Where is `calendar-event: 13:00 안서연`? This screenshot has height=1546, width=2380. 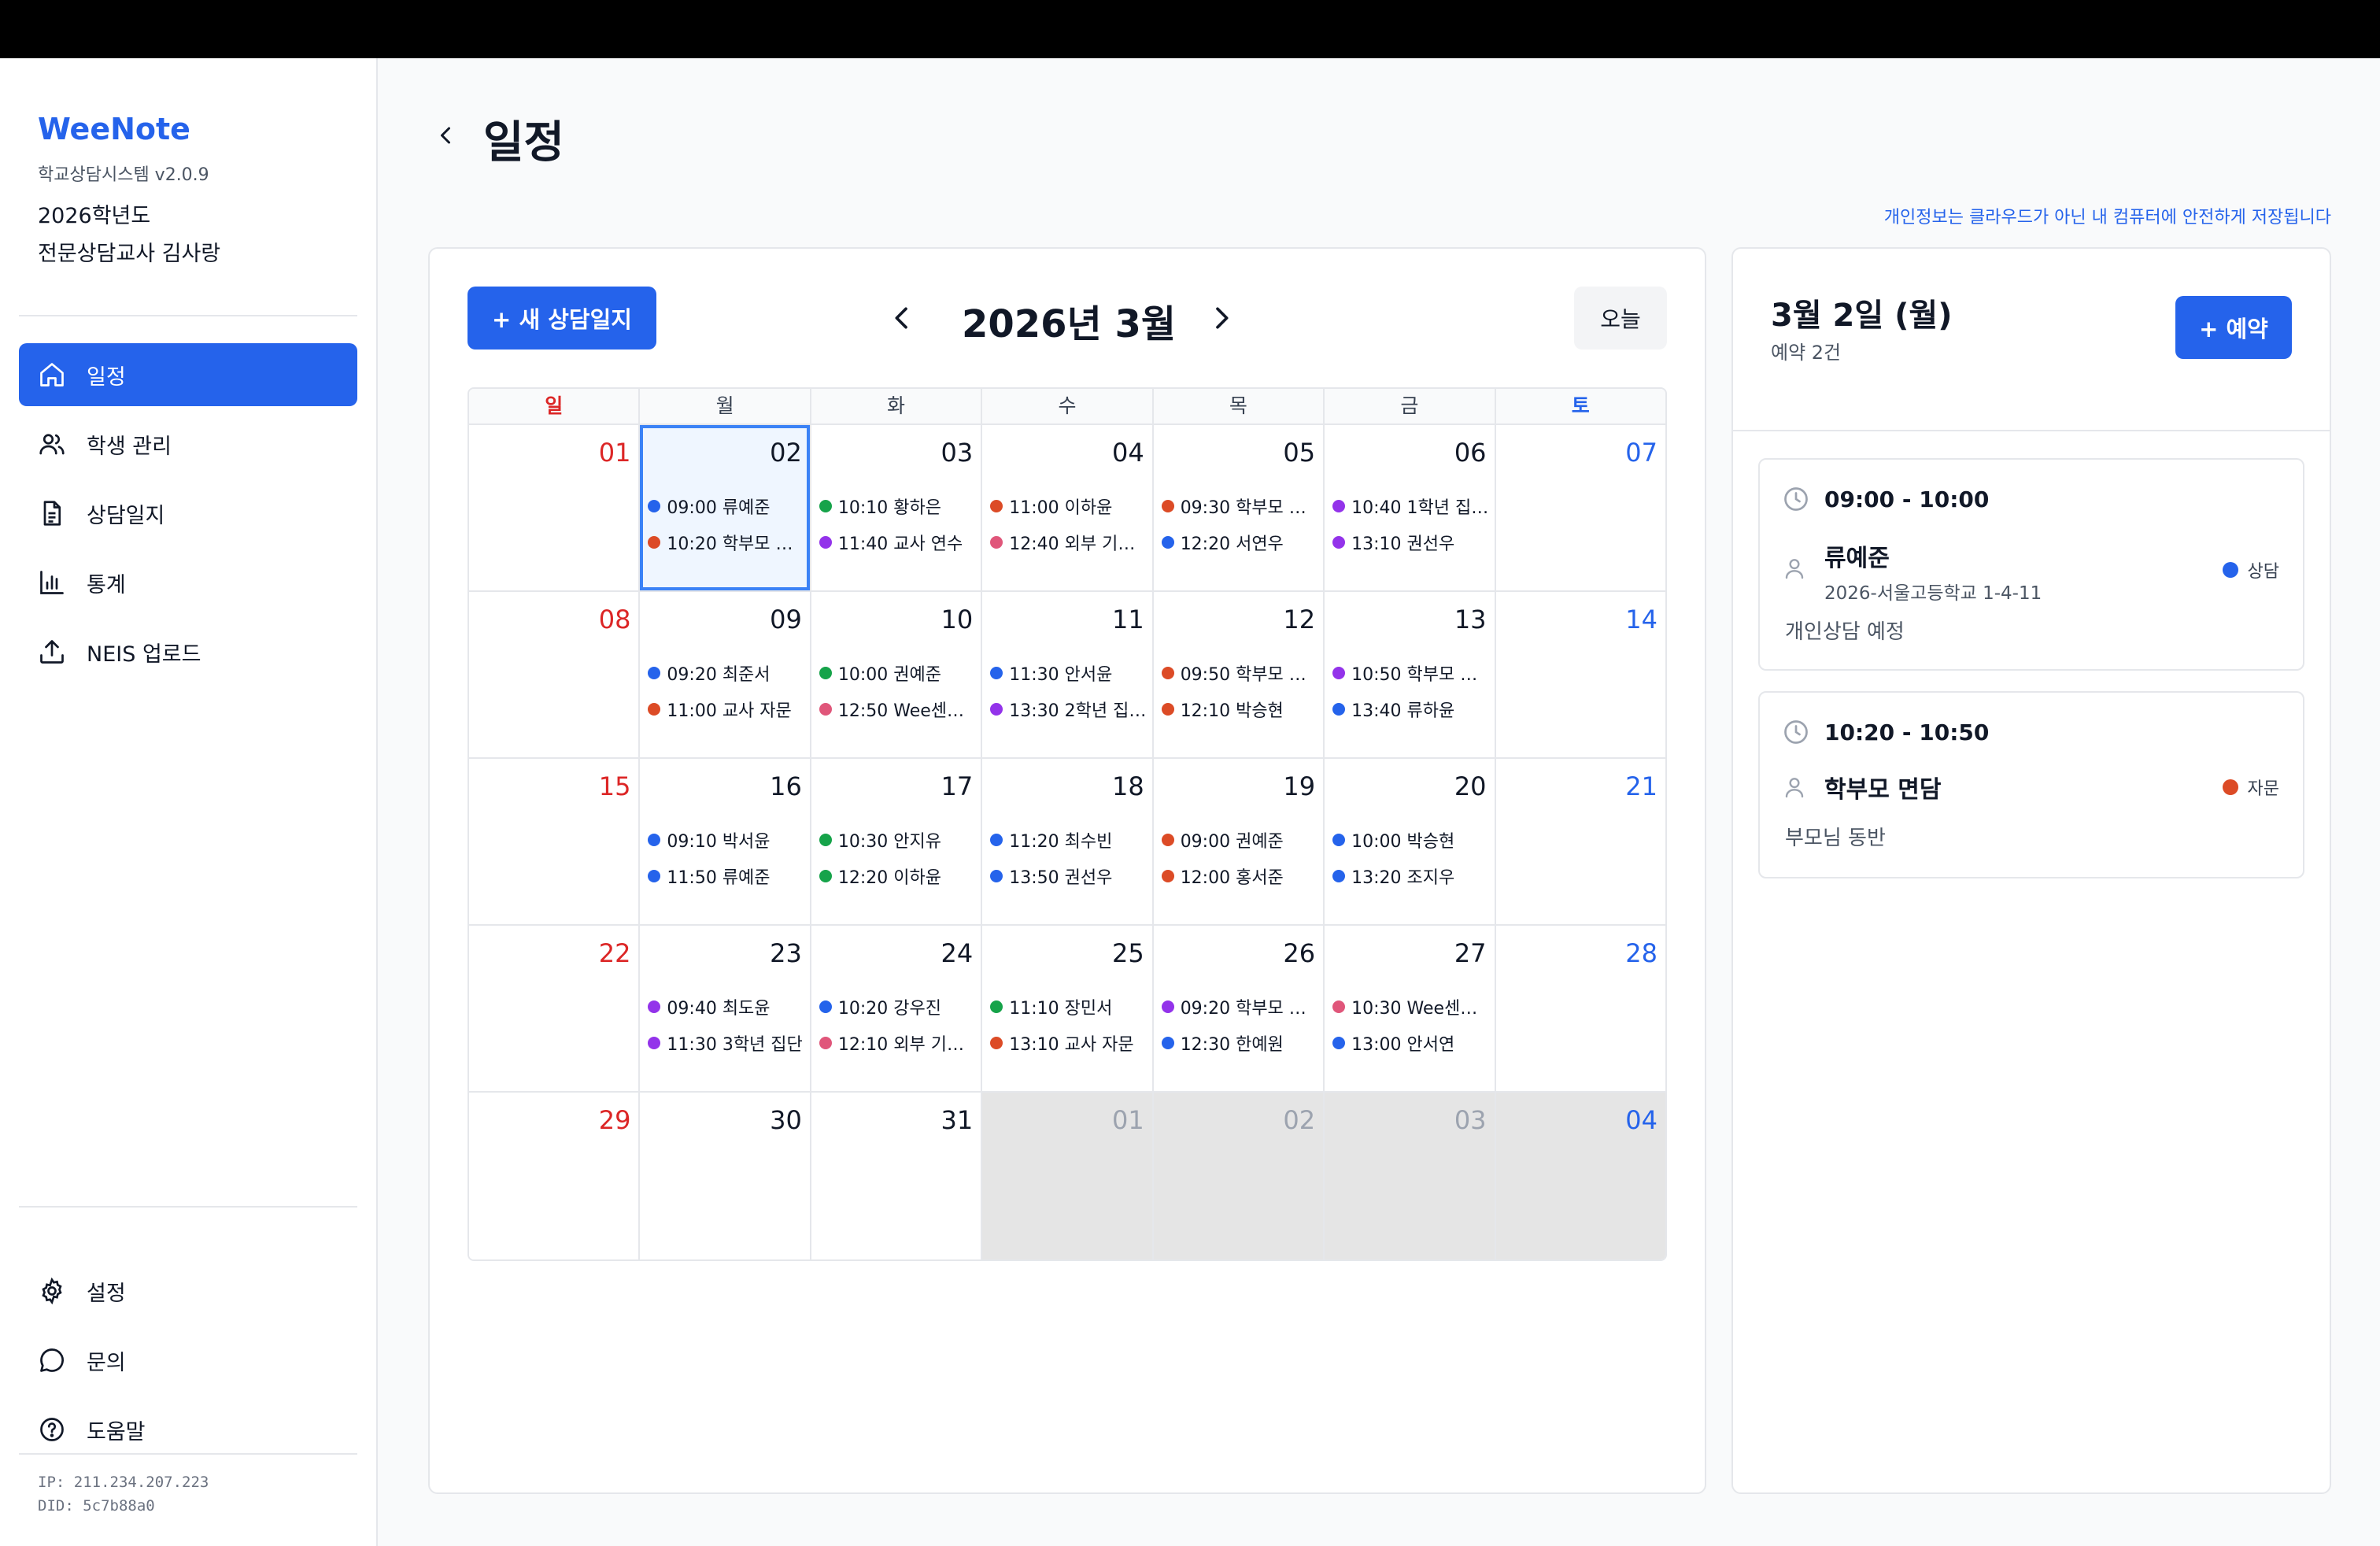 calendar-event: 13:00 안서연 is located at coordinates (1410, 1043).